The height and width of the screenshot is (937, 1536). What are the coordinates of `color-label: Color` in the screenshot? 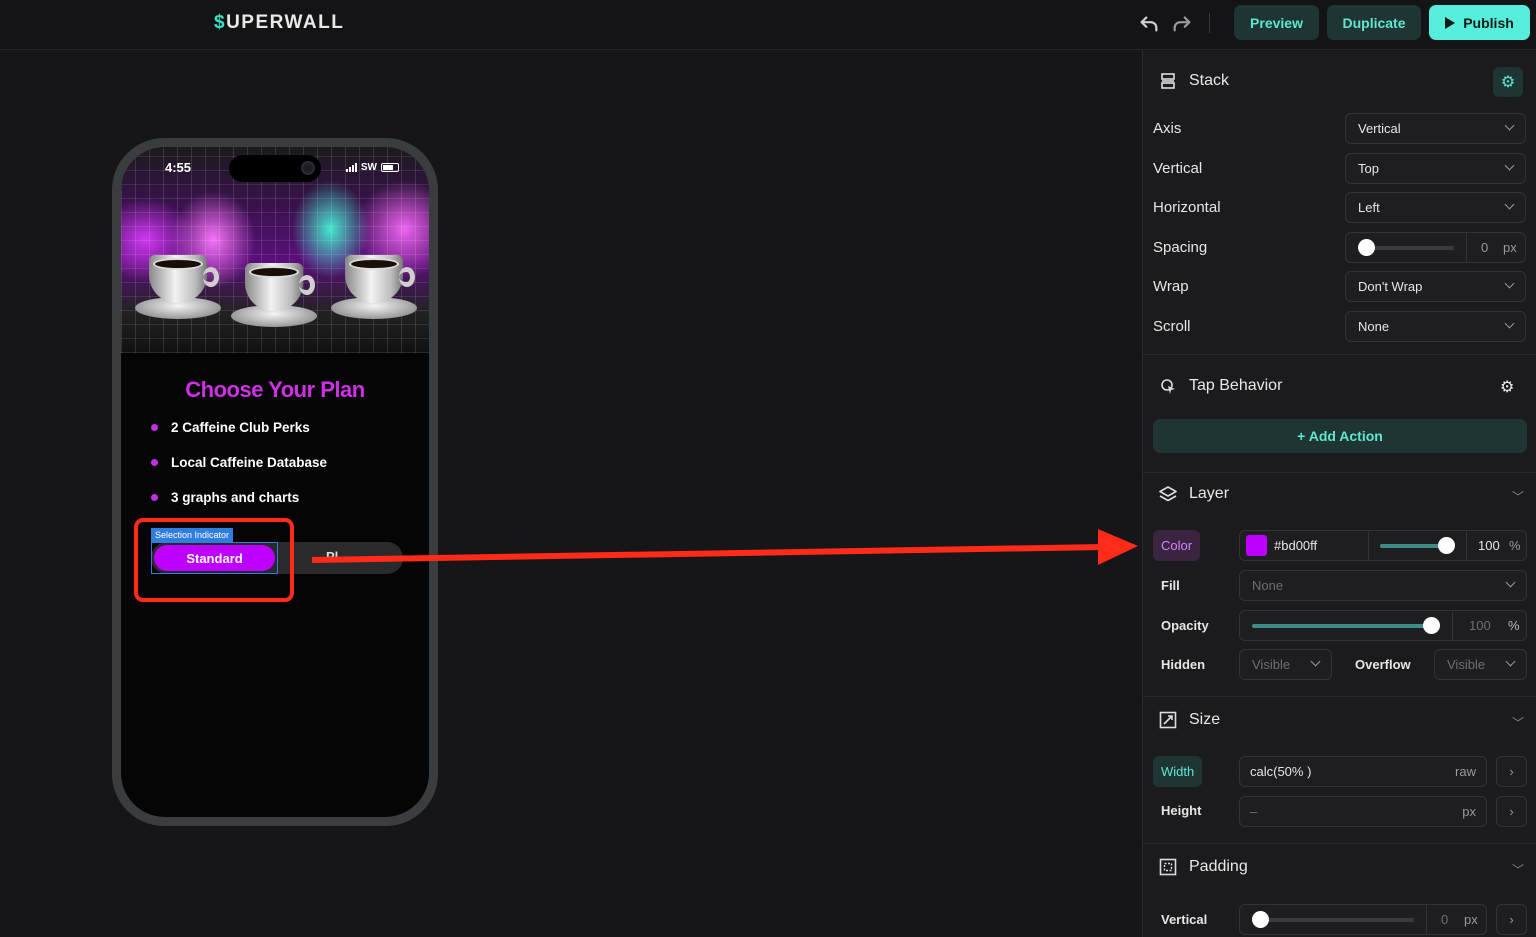 It's located at (1177, 545).